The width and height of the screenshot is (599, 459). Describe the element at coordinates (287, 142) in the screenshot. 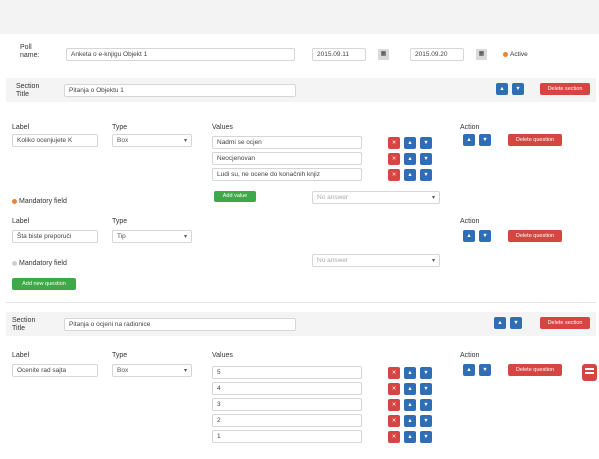

I see `value-input-1: Nadmi se ocjen` at that location.